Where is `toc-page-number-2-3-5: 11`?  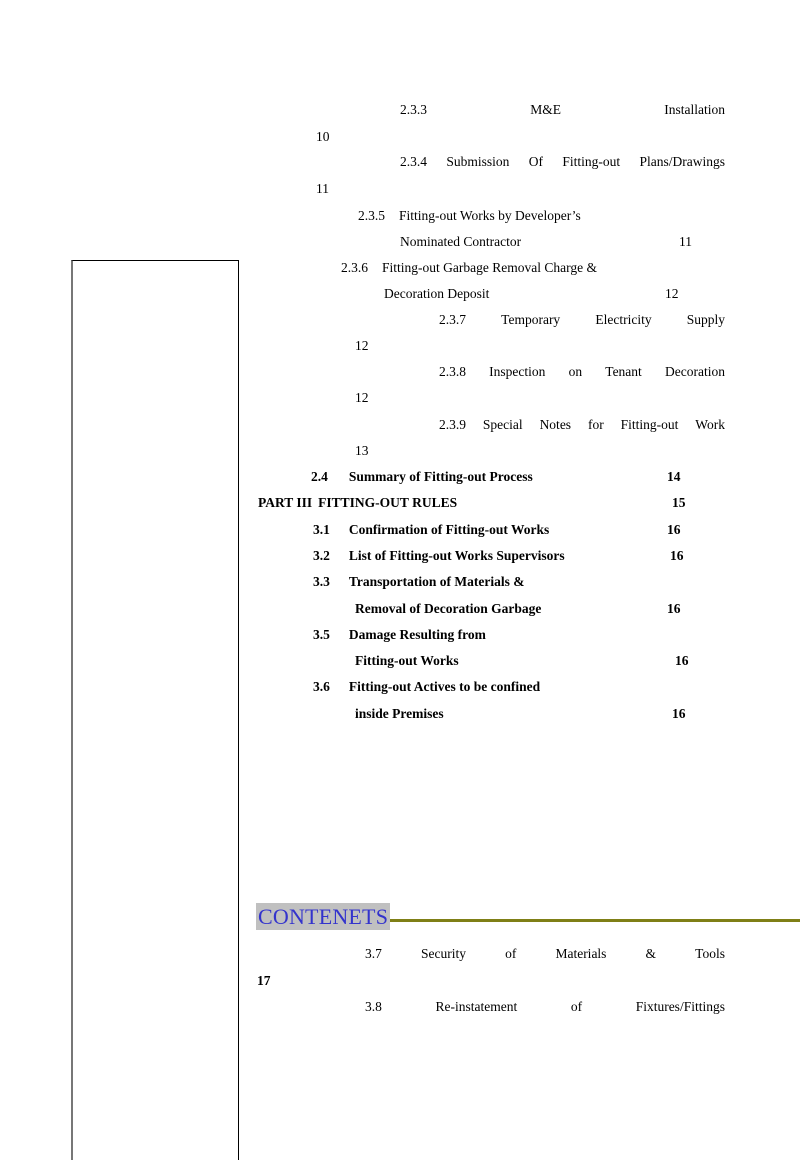
toc-page-number-2-3-5: 11 is located at coordinates (685, 241).